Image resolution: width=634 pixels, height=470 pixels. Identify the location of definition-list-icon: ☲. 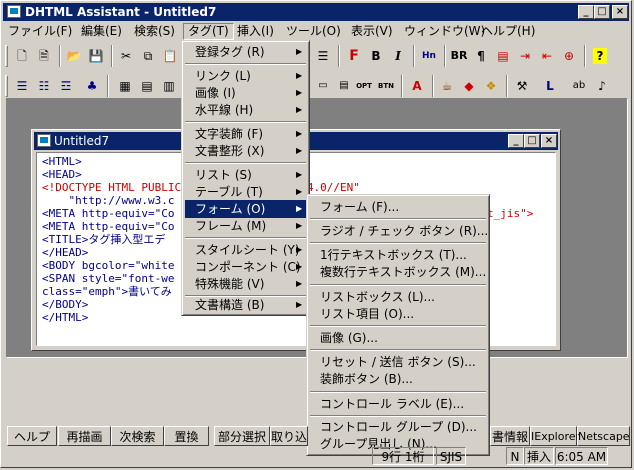
(66, 86).